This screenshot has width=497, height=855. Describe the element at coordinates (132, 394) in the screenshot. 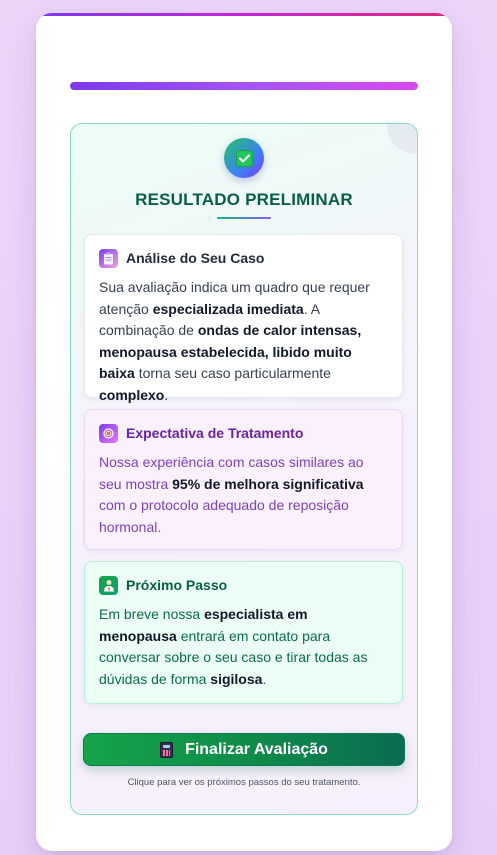

I see `emphasis-text: complexo` at that location.